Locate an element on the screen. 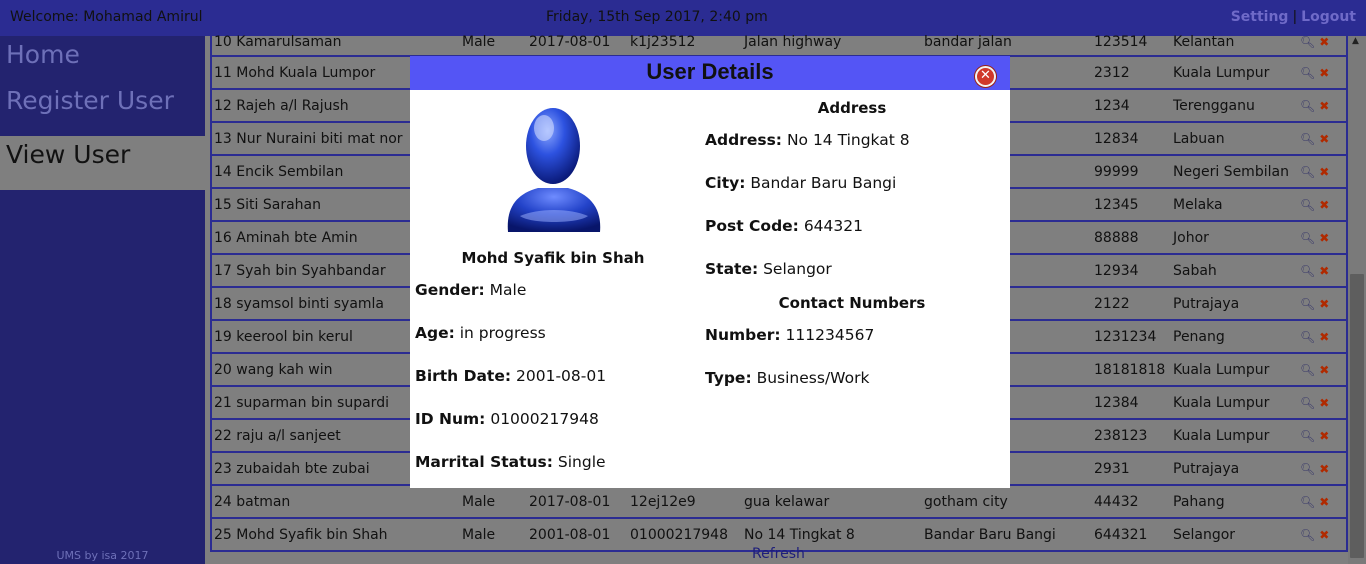 This screenshot has height=564, width=1366. row-name-cell: 17 Syah bin Syahbandar is located at coordinates (300, 271).